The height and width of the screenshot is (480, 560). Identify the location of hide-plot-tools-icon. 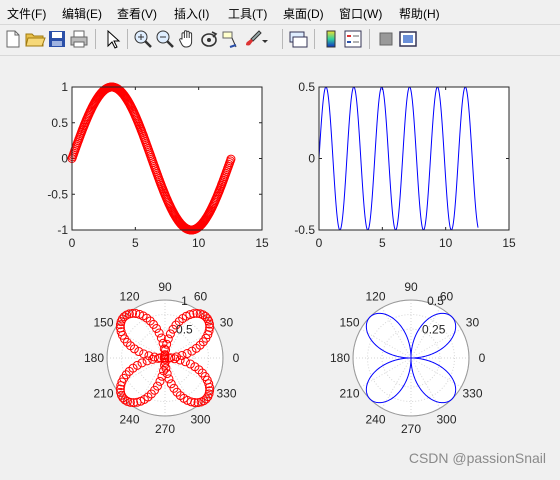
(386, 39).